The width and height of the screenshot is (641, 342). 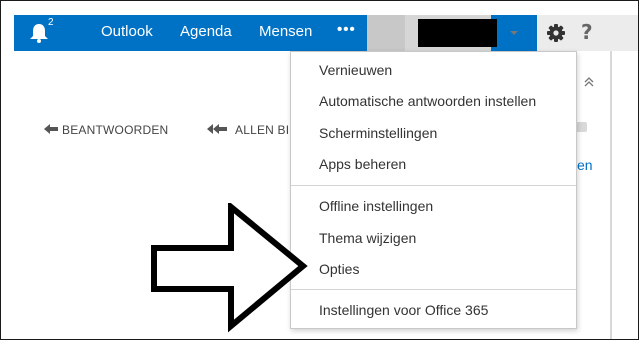 I want to click on menu-item-automatische-antwoorden: Automatische antwoorden instellen, so click(x=427, y=101).